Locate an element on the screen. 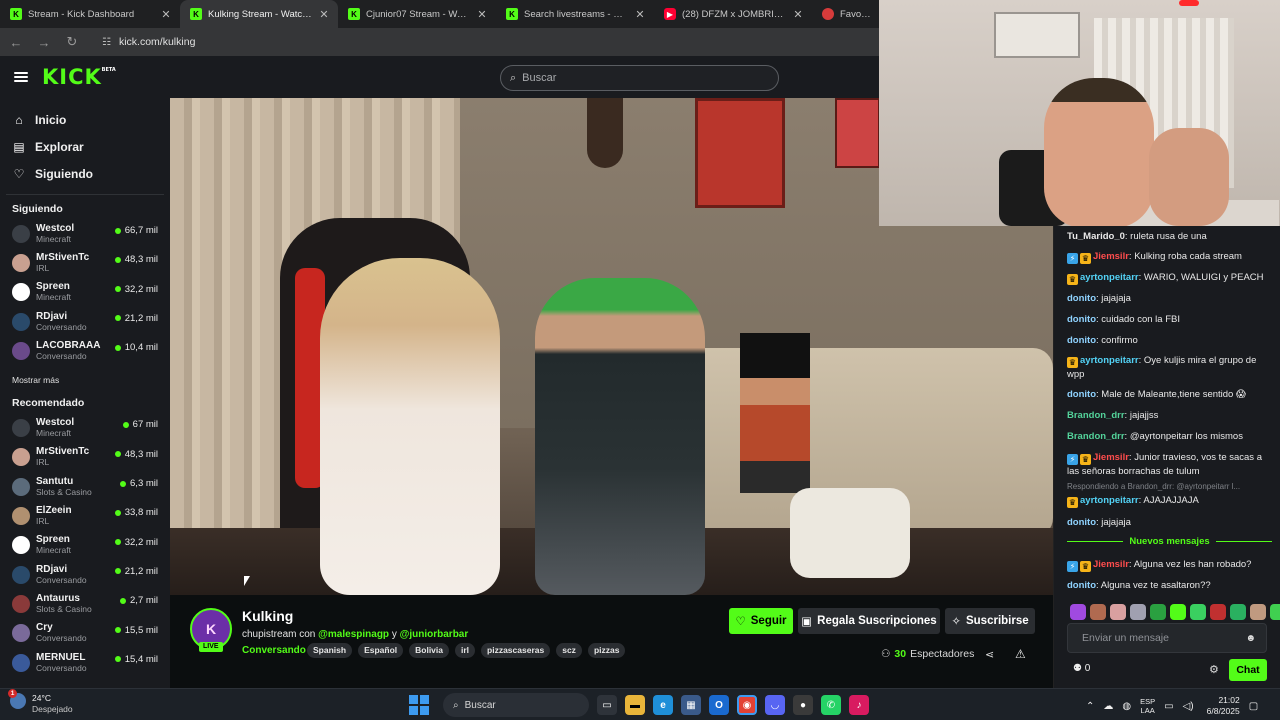  stream-tag: Bolivia is located at coordinates (429, 650).